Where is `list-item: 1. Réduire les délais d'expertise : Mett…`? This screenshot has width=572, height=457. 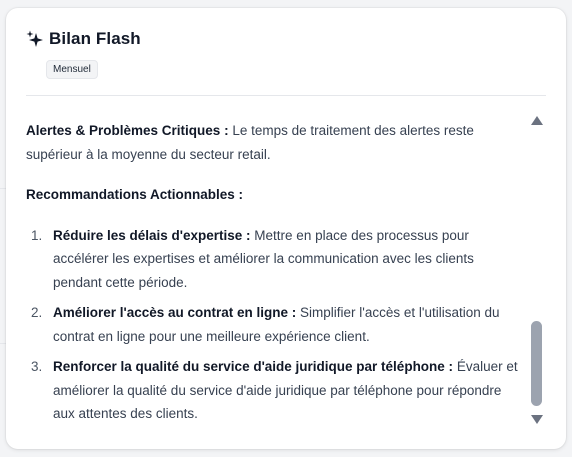
list-item: 1. Réduire les délais d'expertise : Mett… is located at coordinates (275, 259).